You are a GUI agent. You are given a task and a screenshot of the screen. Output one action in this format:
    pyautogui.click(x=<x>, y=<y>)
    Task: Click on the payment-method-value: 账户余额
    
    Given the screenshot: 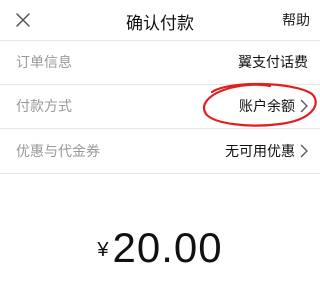 What is the action you would take?
    pyautogui.click(x=267, y=107)
    